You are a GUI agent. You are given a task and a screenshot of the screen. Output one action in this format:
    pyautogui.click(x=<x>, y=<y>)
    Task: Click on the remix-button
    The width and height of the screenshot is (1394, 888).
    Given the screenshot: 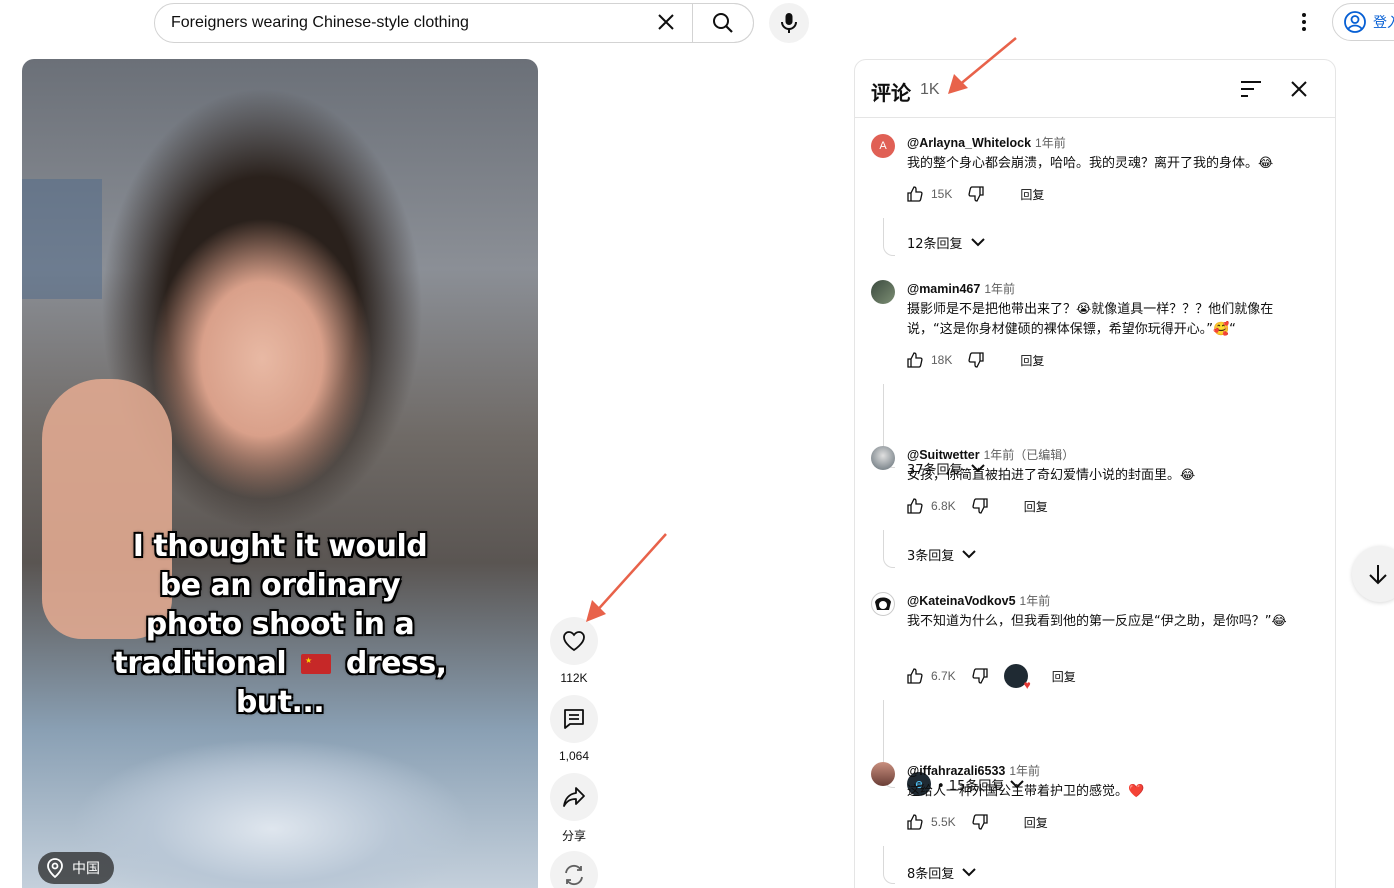 What is the action you would take?
    pyautogui.click(x=574, y=869)
    